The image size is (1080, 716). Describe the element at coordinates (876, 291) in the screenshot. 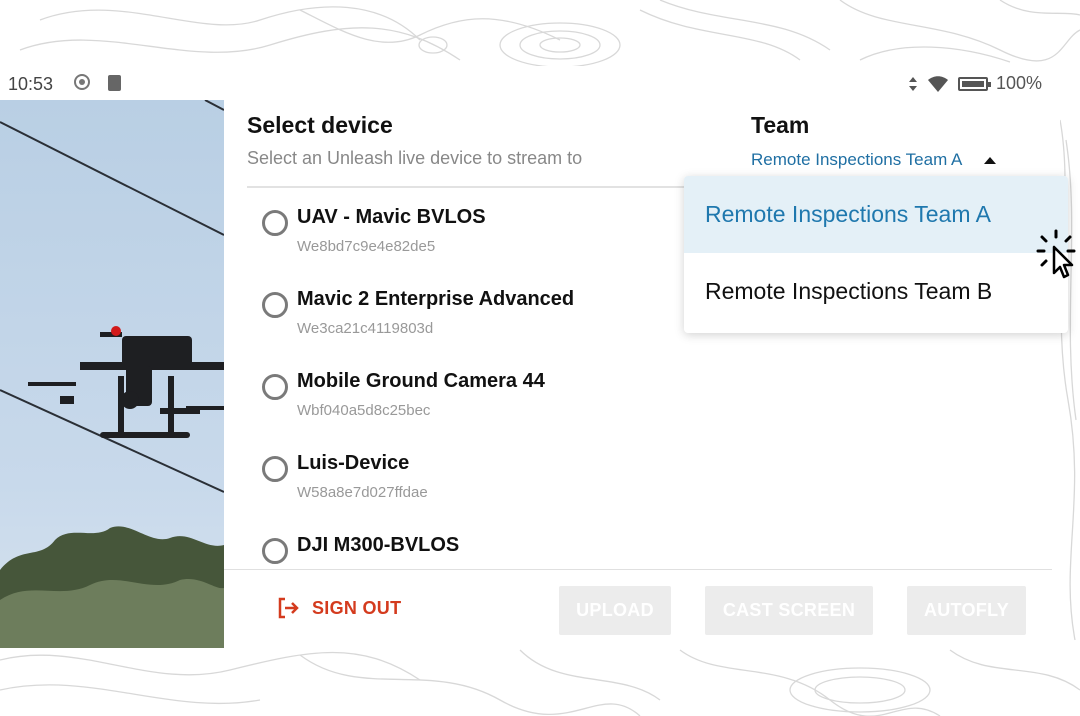

I see `team-option-b: Remote Inspections Team B` at that location.